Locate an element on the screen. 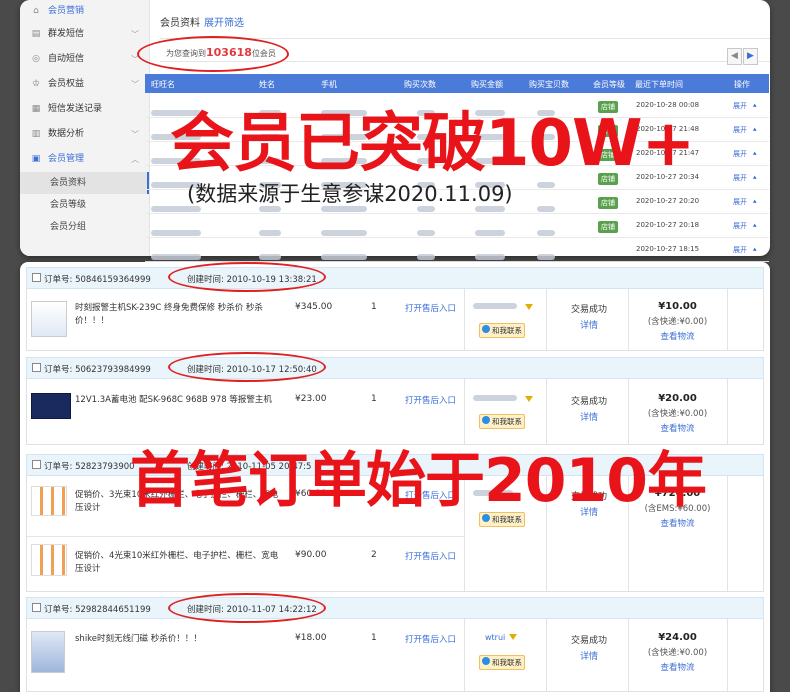 This screenshot has height=692, width=790. source-note: (数据来源于生意参谋2020.11.09) is located at coordinates (350, 194).